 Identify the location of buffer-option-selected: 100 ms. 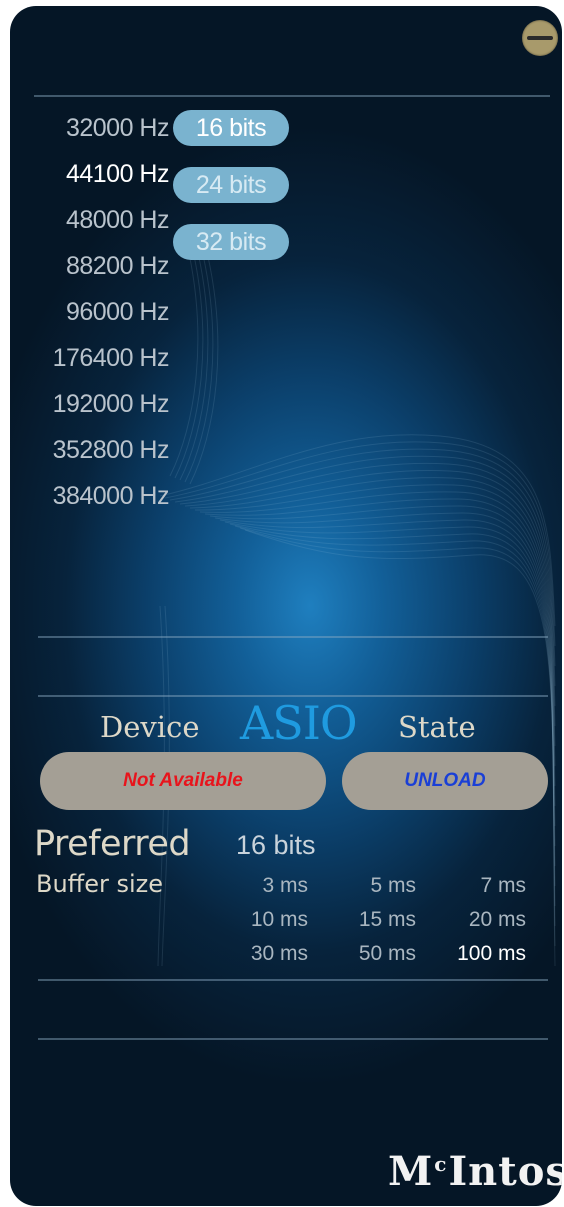
(471, 954).